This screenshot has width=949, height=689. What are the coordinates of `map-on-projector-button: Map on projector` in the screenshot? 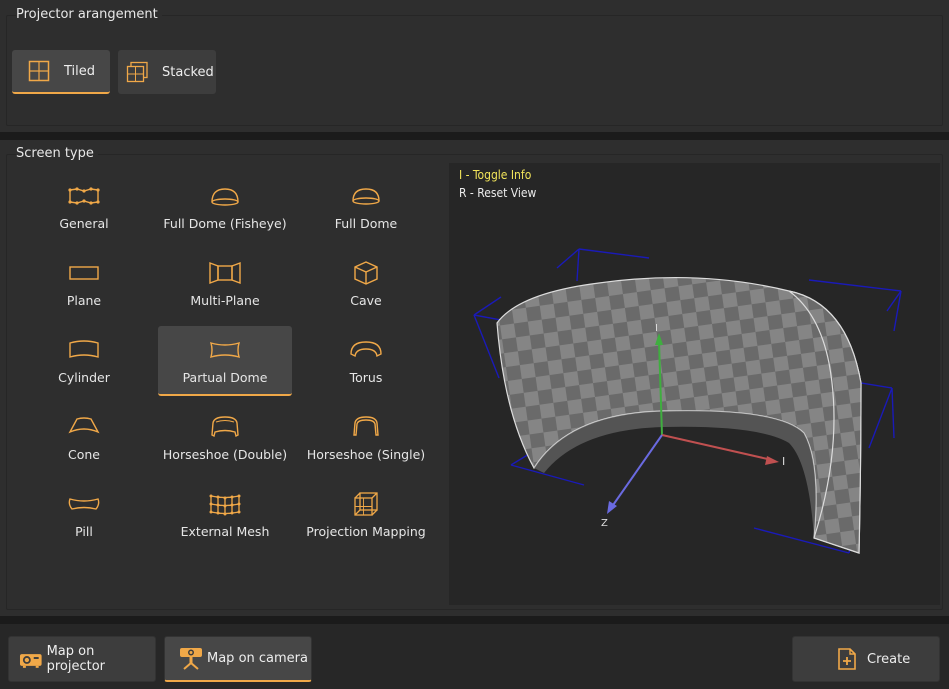 It's located at (82, 659).